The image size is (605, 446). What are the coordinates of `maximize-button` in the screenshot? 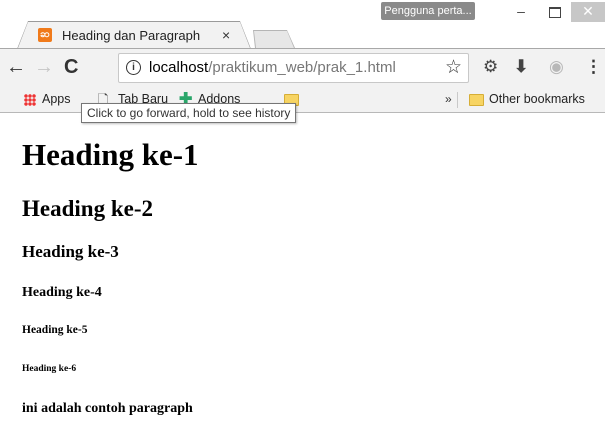 It's located at (555, 12).